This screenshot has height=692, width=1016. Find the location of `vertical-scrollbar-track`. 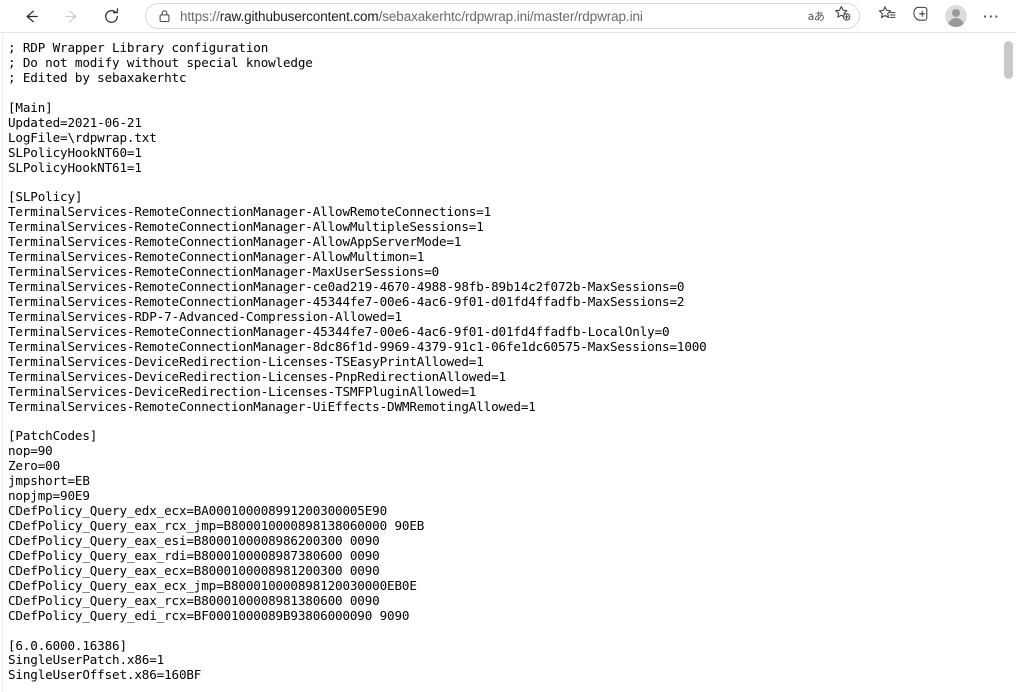

vertical-scrollbar-track is located at coordinates (1008, 362).